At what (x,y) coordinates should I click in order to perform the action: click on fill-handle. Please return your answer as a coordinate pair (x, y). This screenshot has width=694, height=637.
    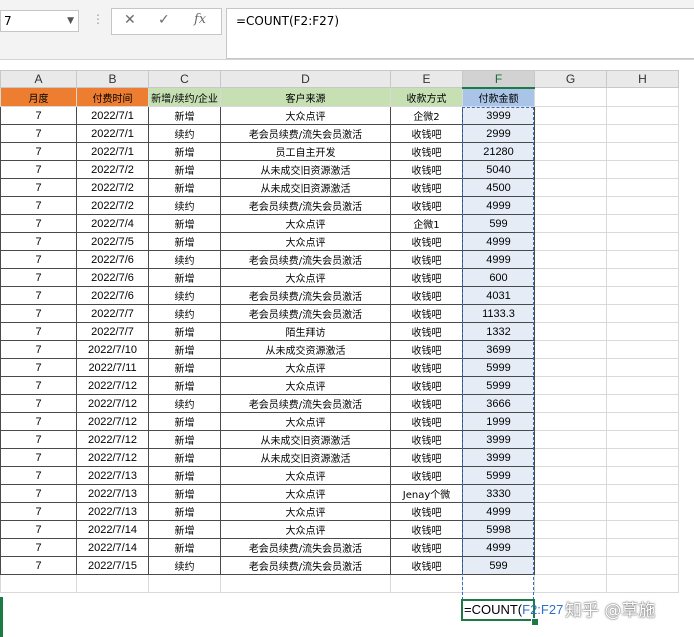
    Looking at the image, I should click on (535, 622).